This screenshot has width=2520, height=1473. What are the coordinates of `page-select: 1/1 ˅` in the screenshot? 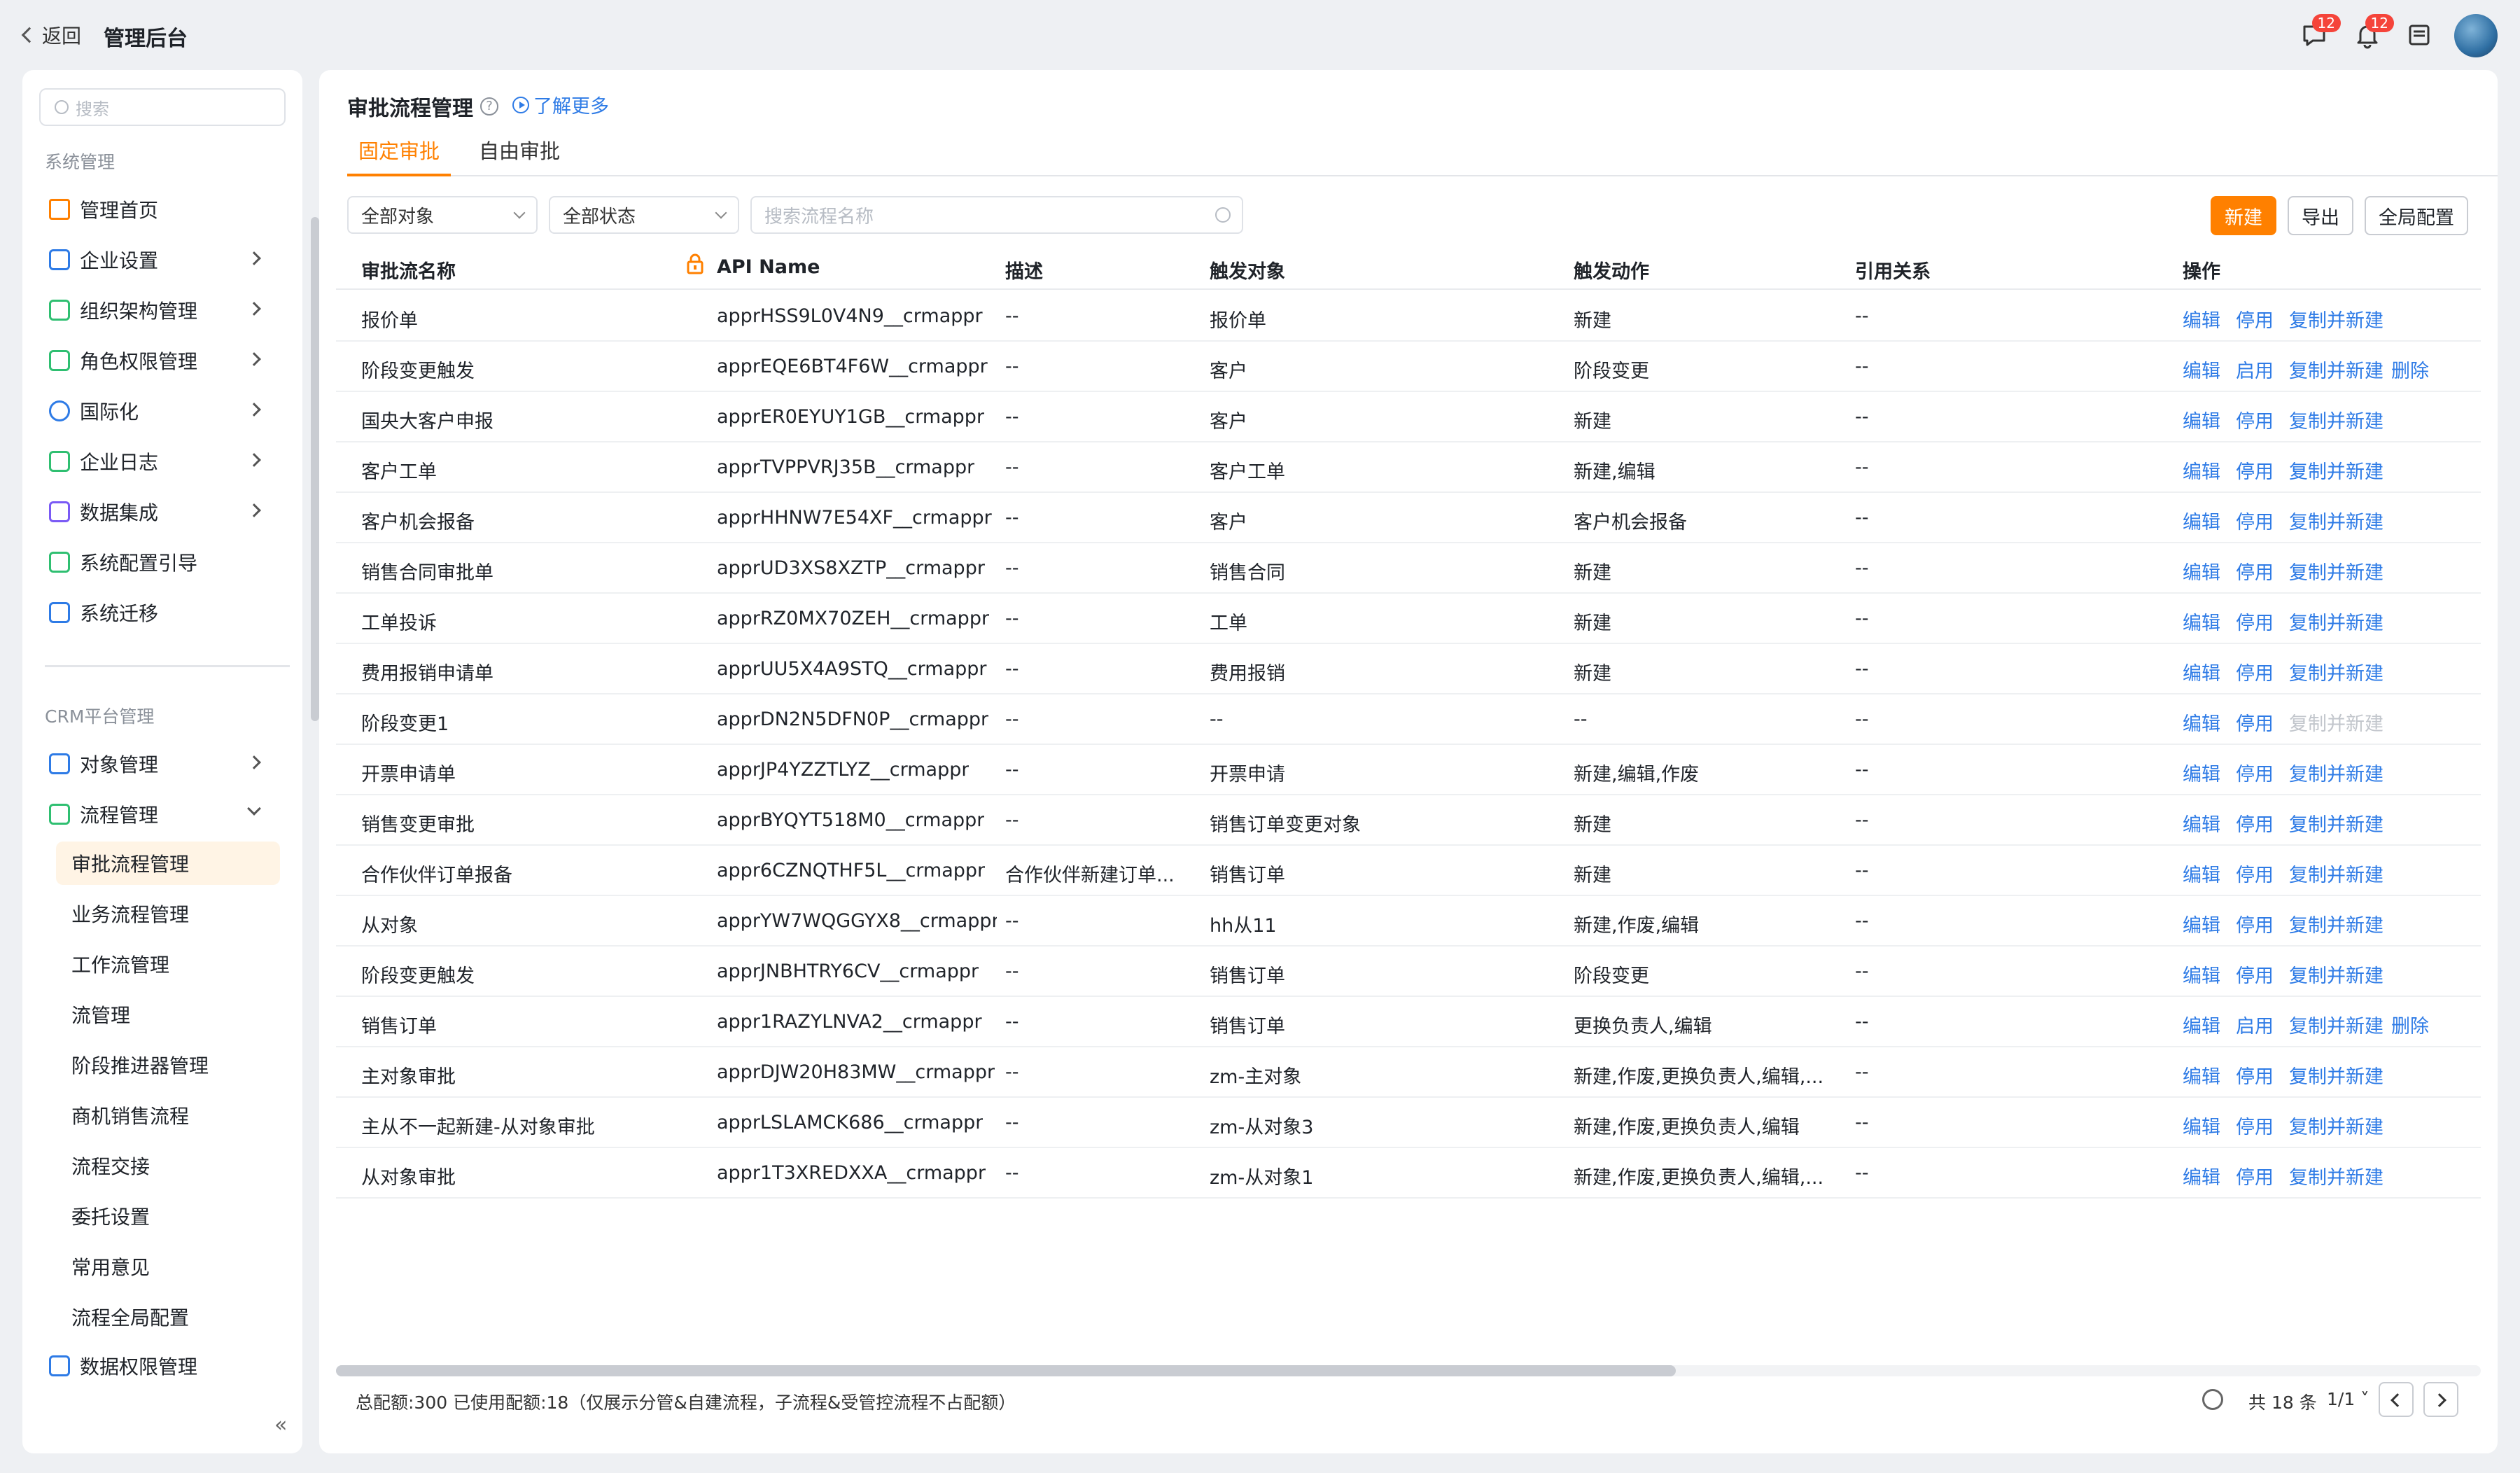 It's located at (2348, 1399).